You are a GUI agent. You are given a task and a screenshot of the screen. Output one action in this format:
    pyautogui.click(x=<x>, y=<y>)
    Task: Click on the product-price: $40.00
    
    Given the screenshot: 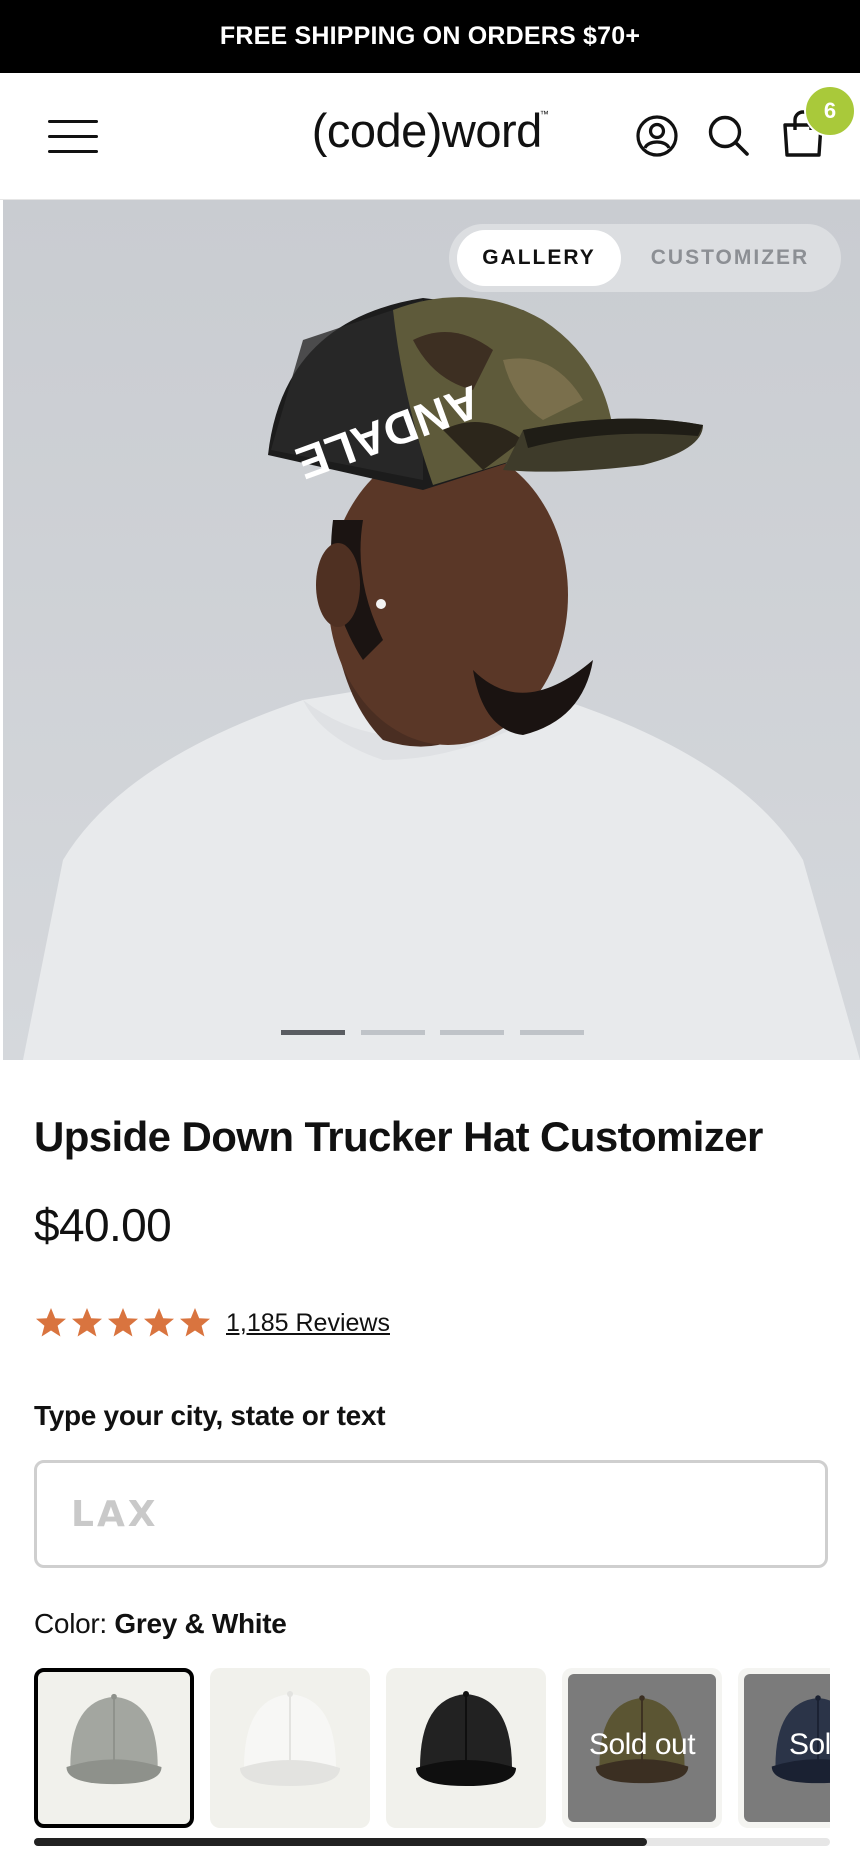 What is the action you would take?
    pyautogui.click(x=103, y=1225)
    